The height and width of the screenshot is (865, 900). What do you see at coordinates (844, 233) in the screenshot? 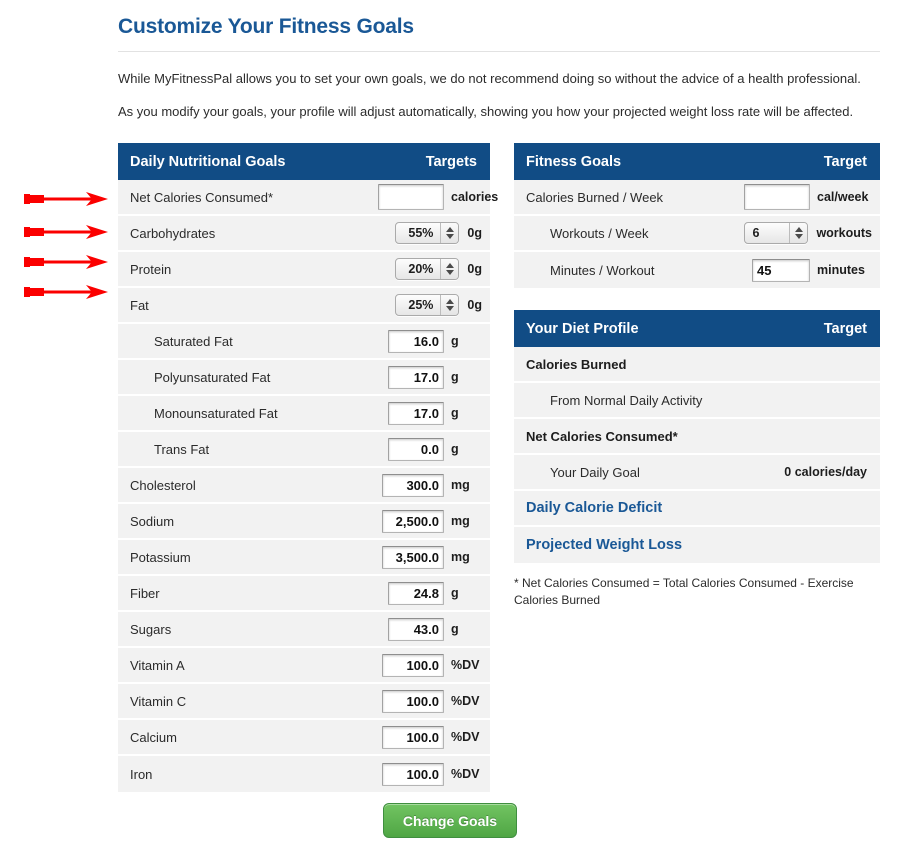
I see `row-unit: workouts` at bounding box center [844, 233].